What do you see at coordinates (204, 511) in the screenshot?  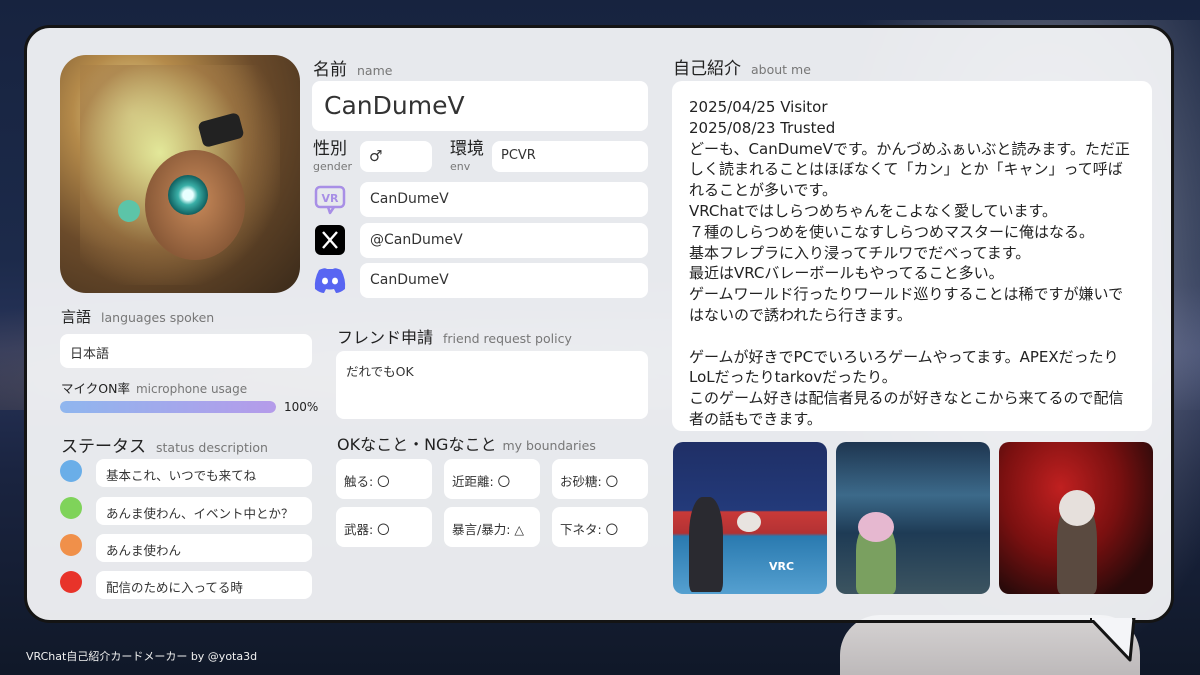 I see `status-item: あんま使わん、イベント中とか？` at bounding box center [204, 511].